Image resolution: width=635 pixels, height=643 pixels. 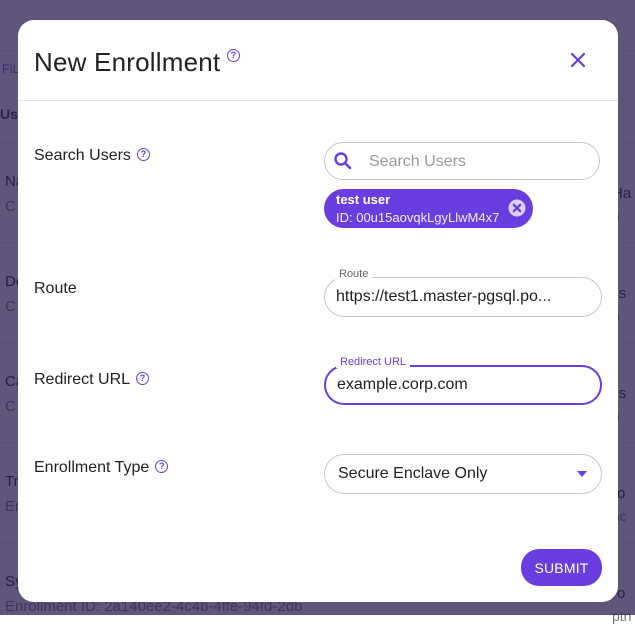 I want to click on route-field: Route, so click(x=463, y=292).